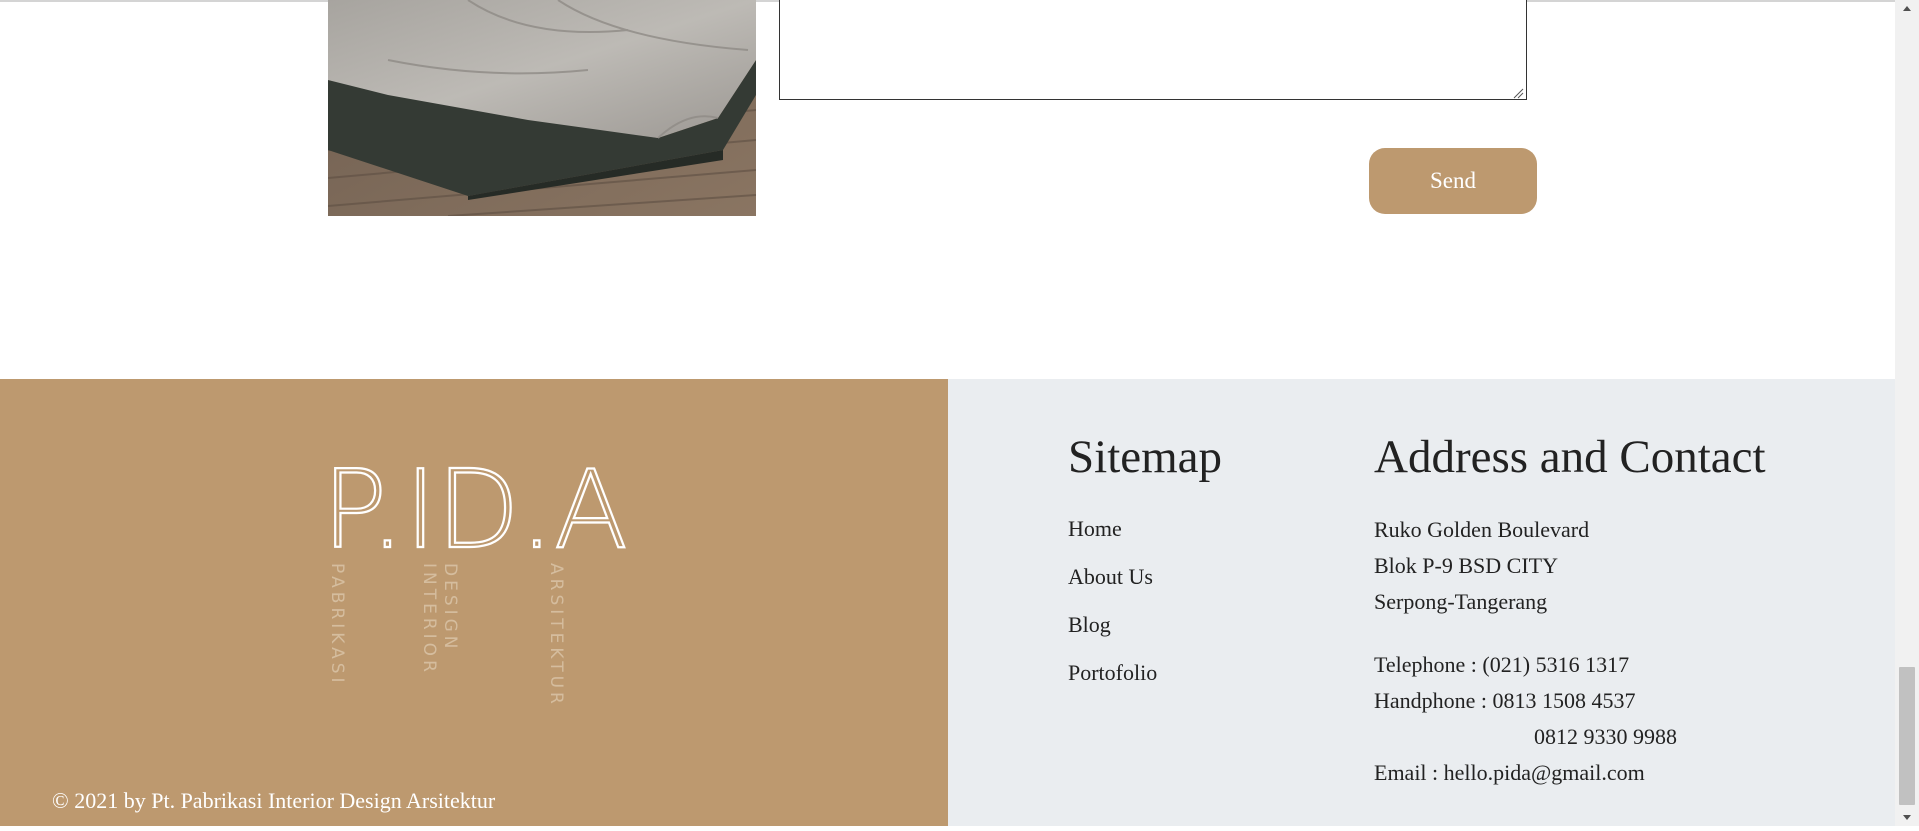  Describe the element at coordinates (1453, 181) in the screenshot. I see `send-button: Send` at that location.